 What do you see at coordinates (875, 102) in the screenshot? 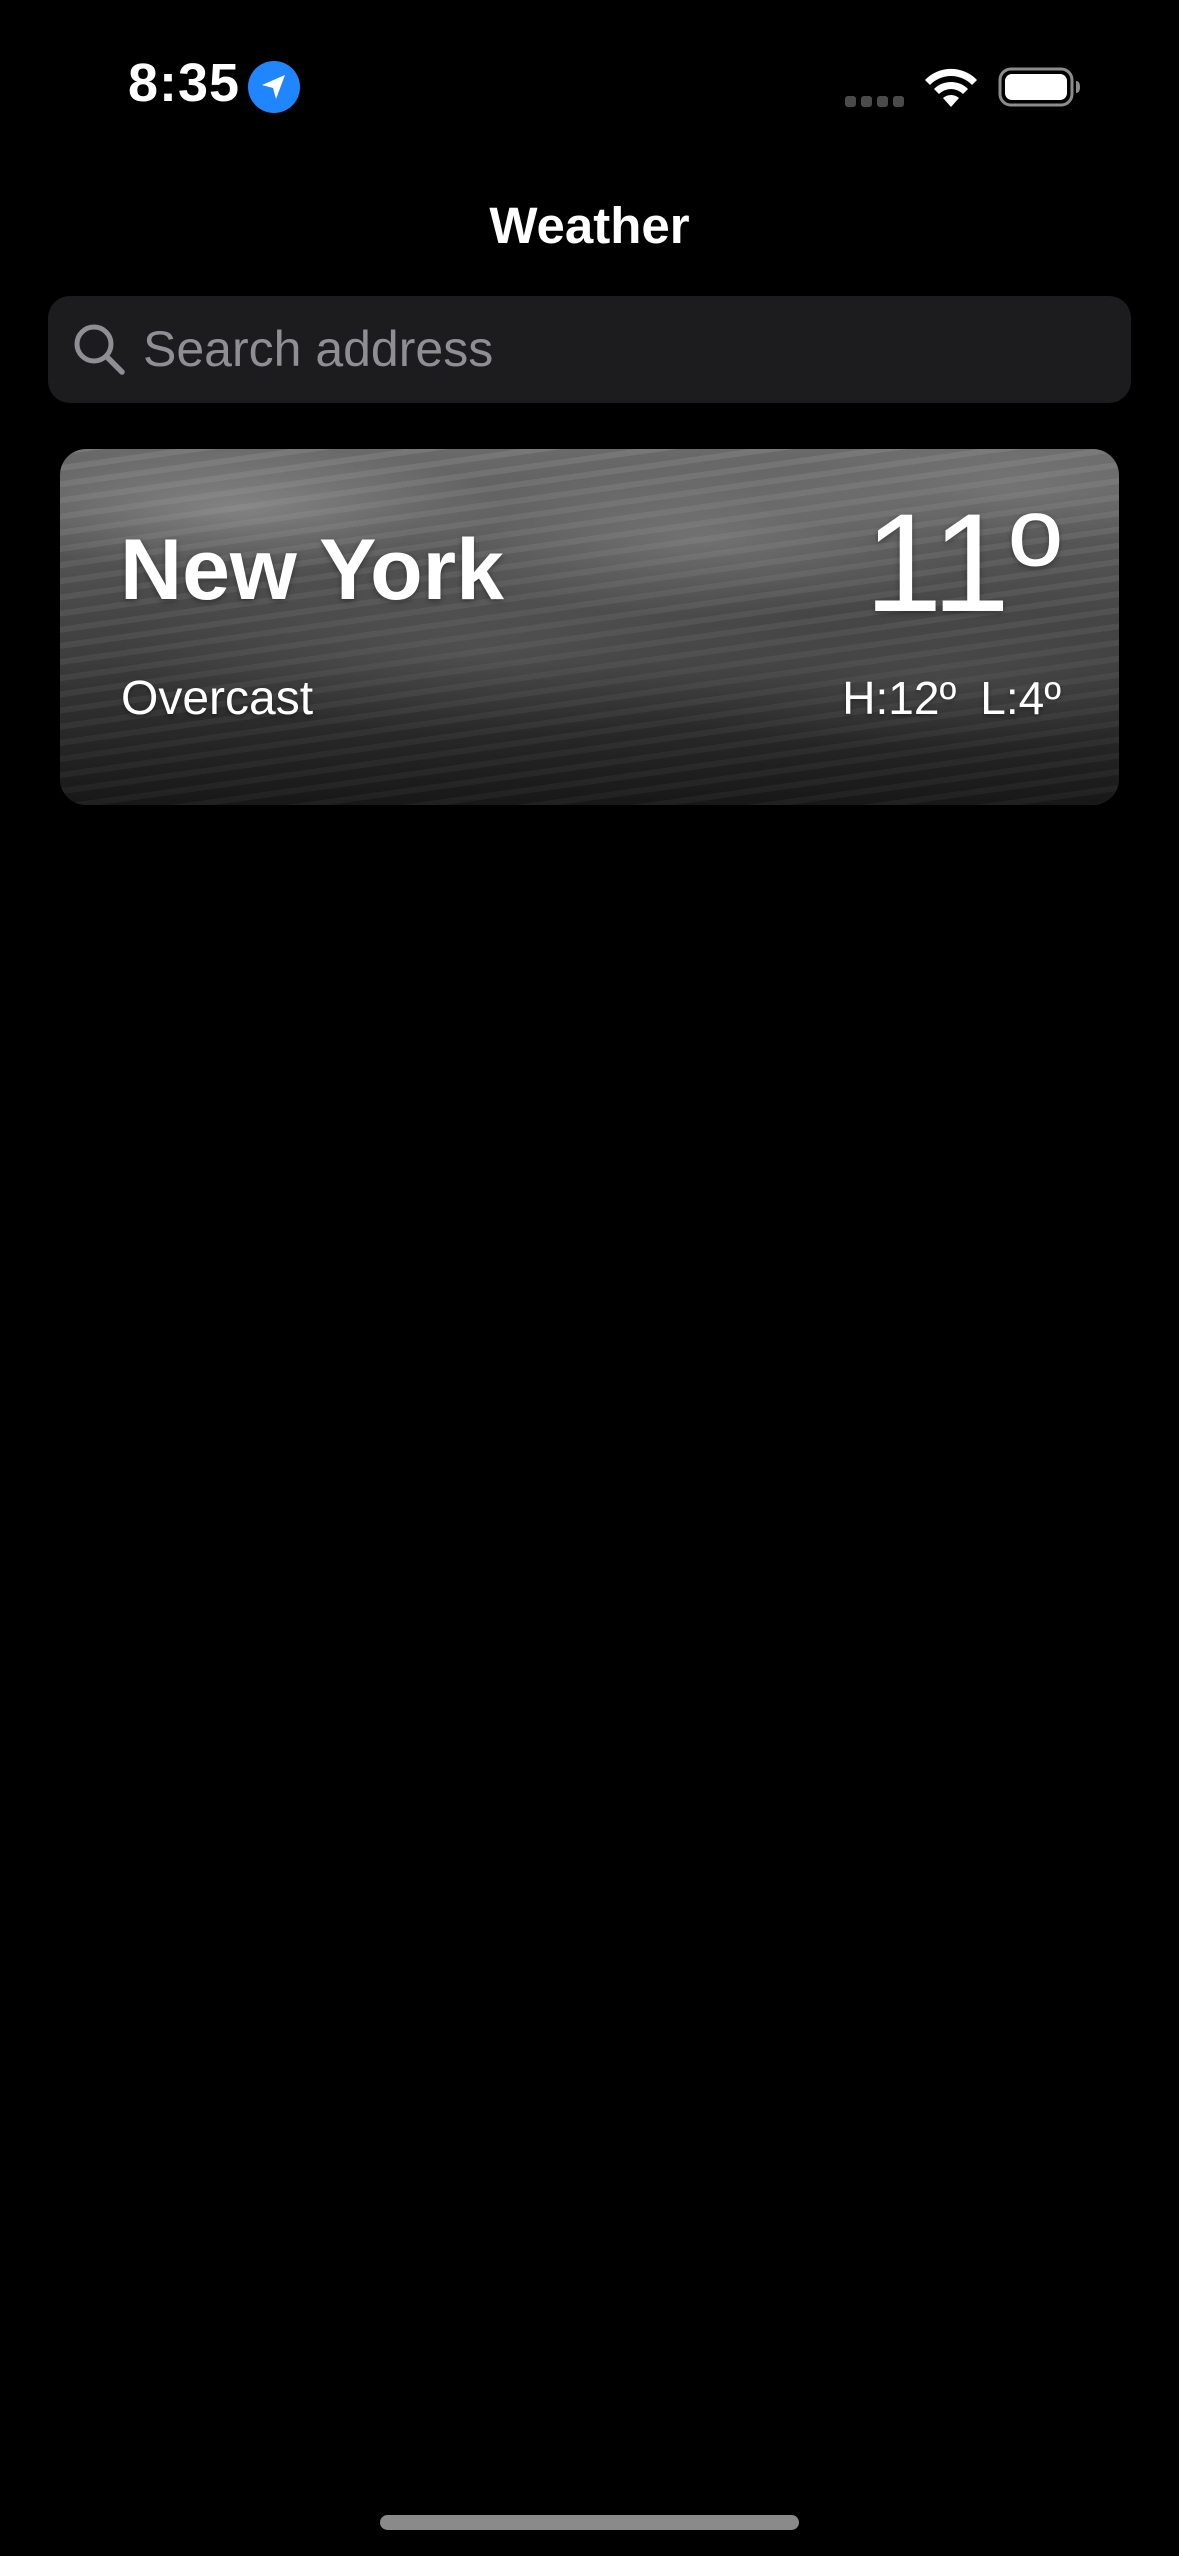
I see `cellular-signal-icon` at bounding box center [875, 102].